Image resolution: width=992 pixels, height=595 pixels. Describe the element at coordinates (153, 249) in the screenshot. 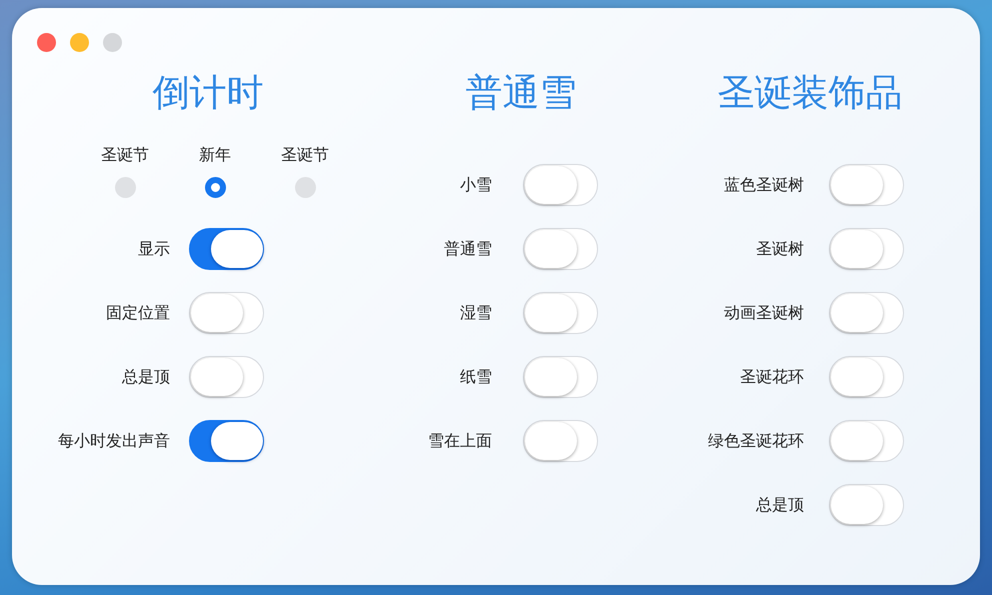

I see `toggle-label: 显示` at that location.